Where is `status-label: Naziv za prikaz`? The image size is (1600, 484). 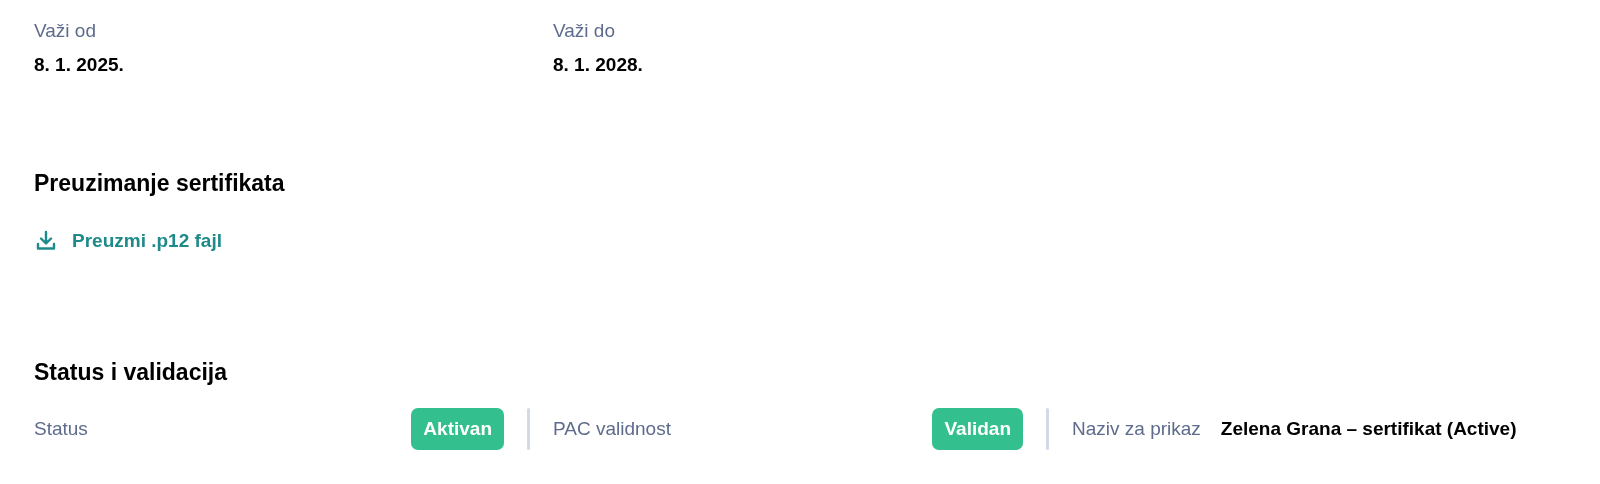 status-label: Naziv za prikaz is located at coordinates (1136, 429).